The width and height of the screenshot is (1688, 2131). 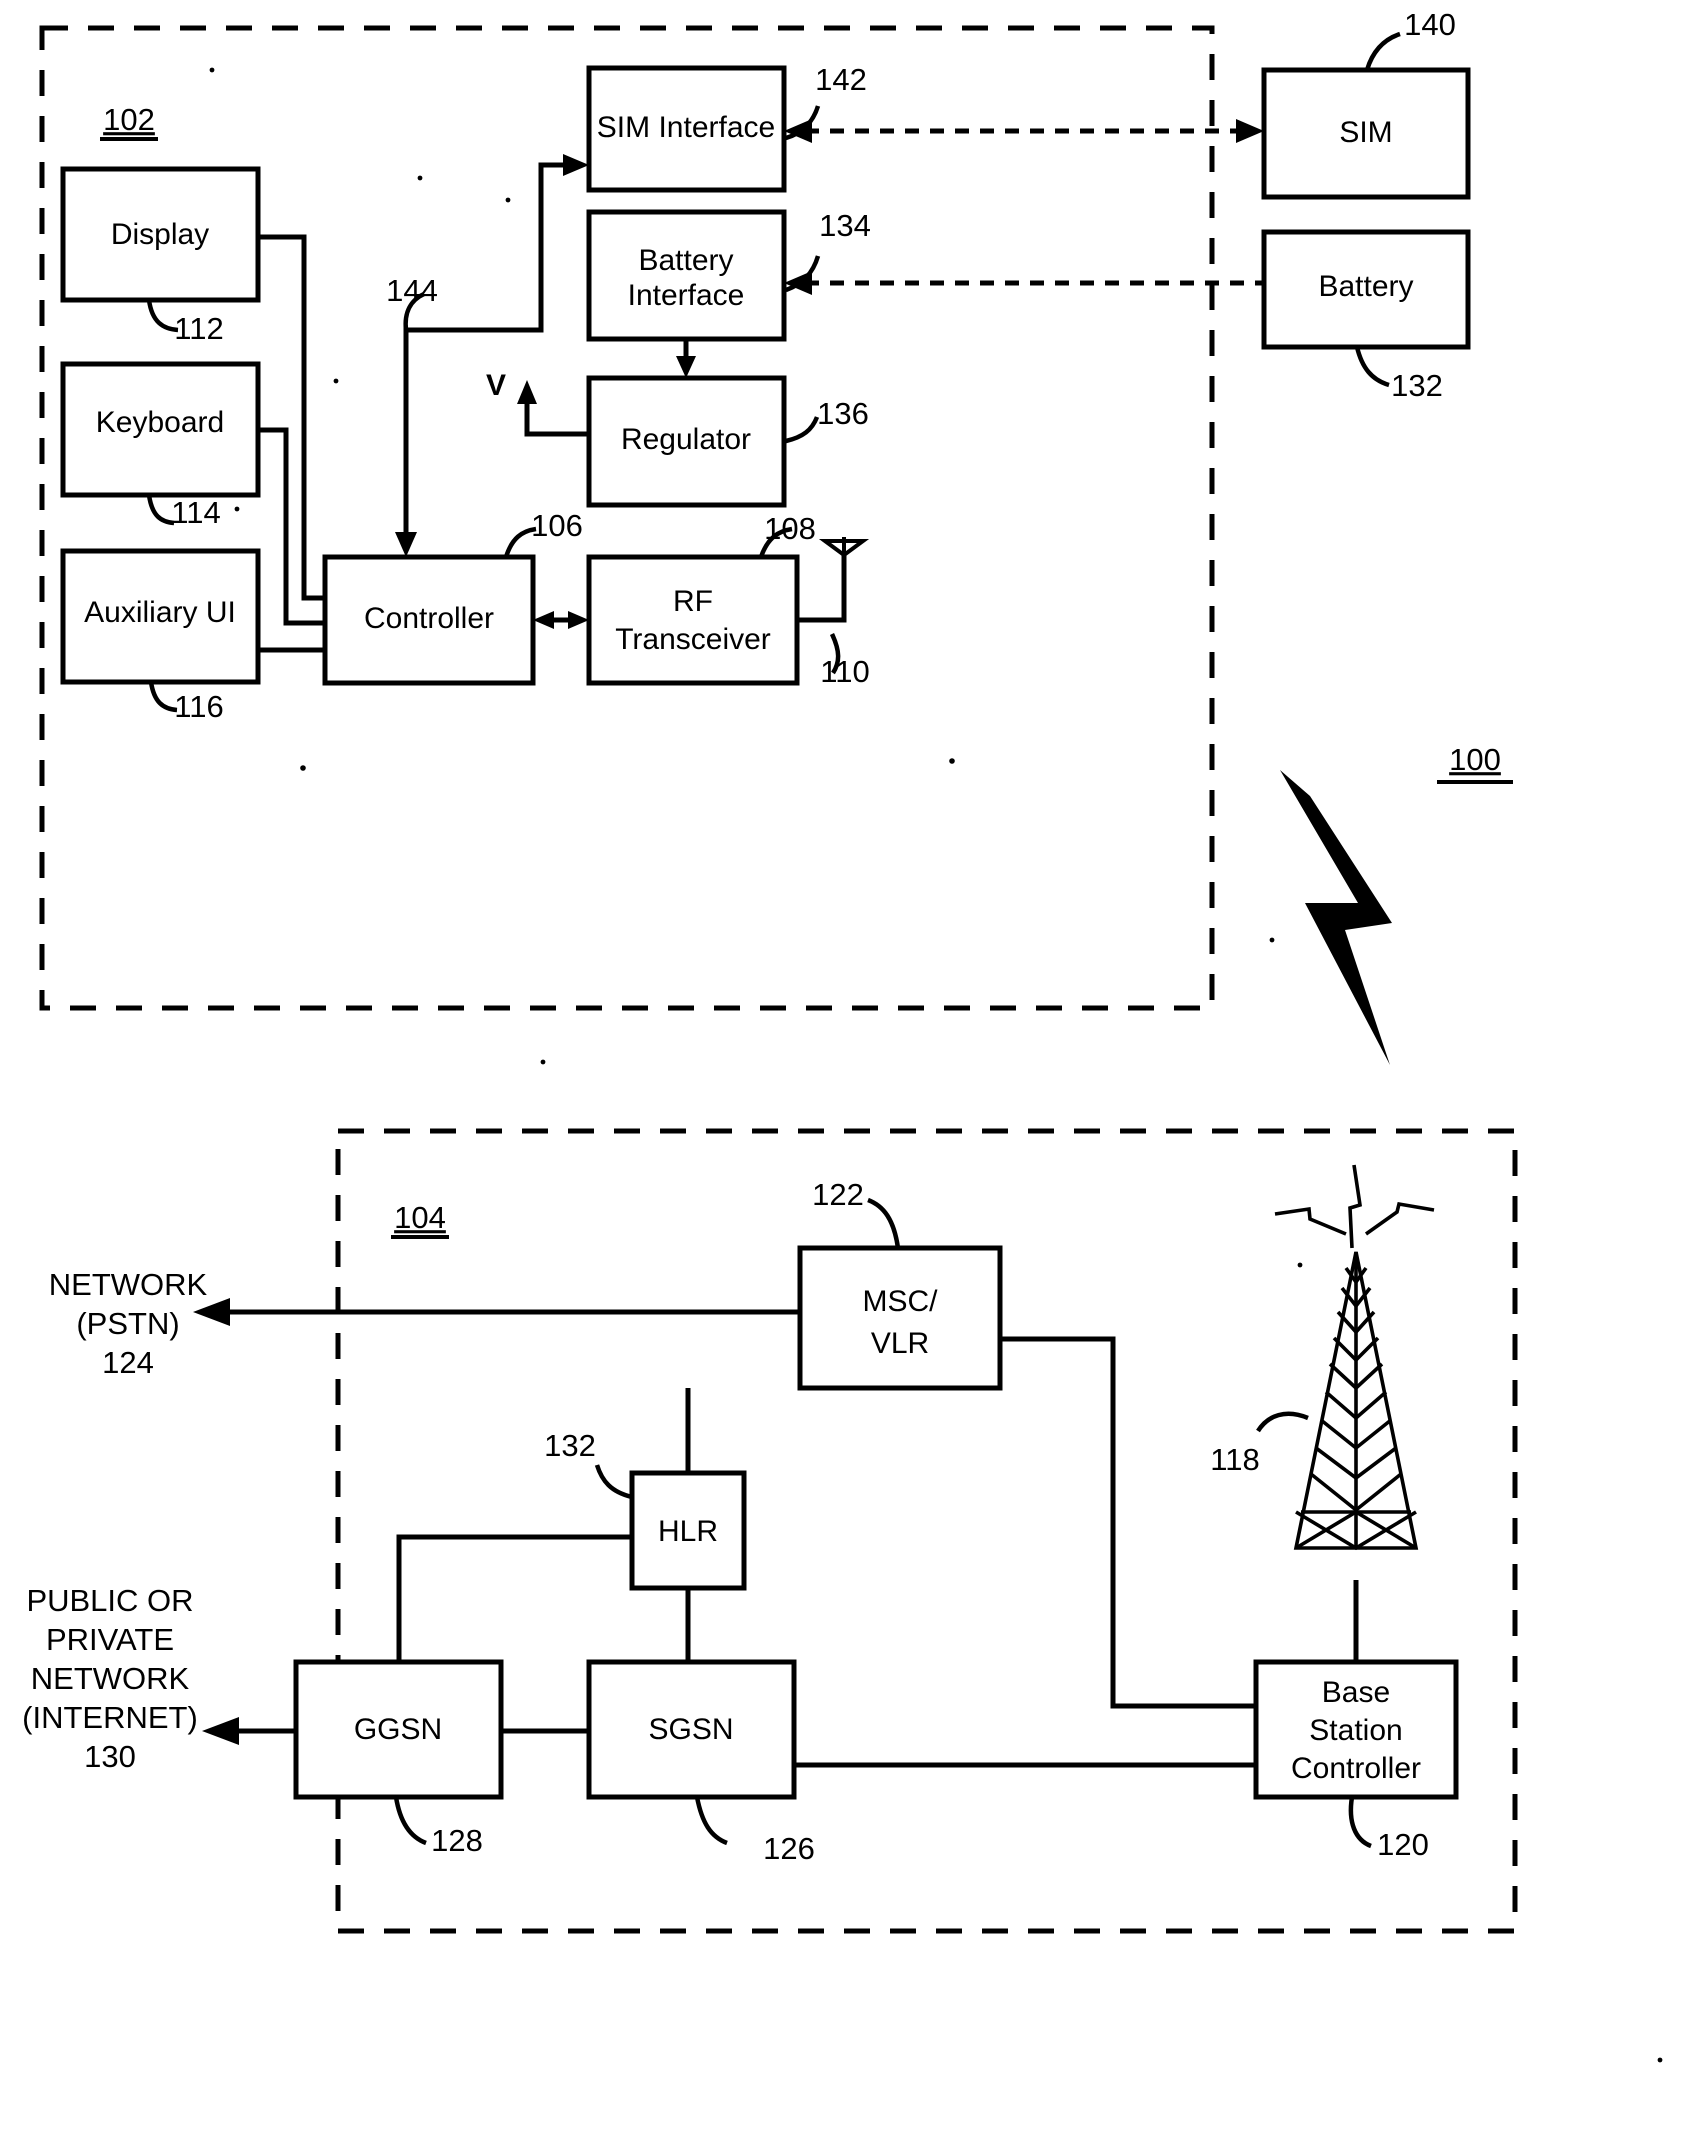 What do you see at coordinates (686, 295) in the screenshot?
I see `block-battery-interface-label-2: Interface` at bounding box center [686, 295].